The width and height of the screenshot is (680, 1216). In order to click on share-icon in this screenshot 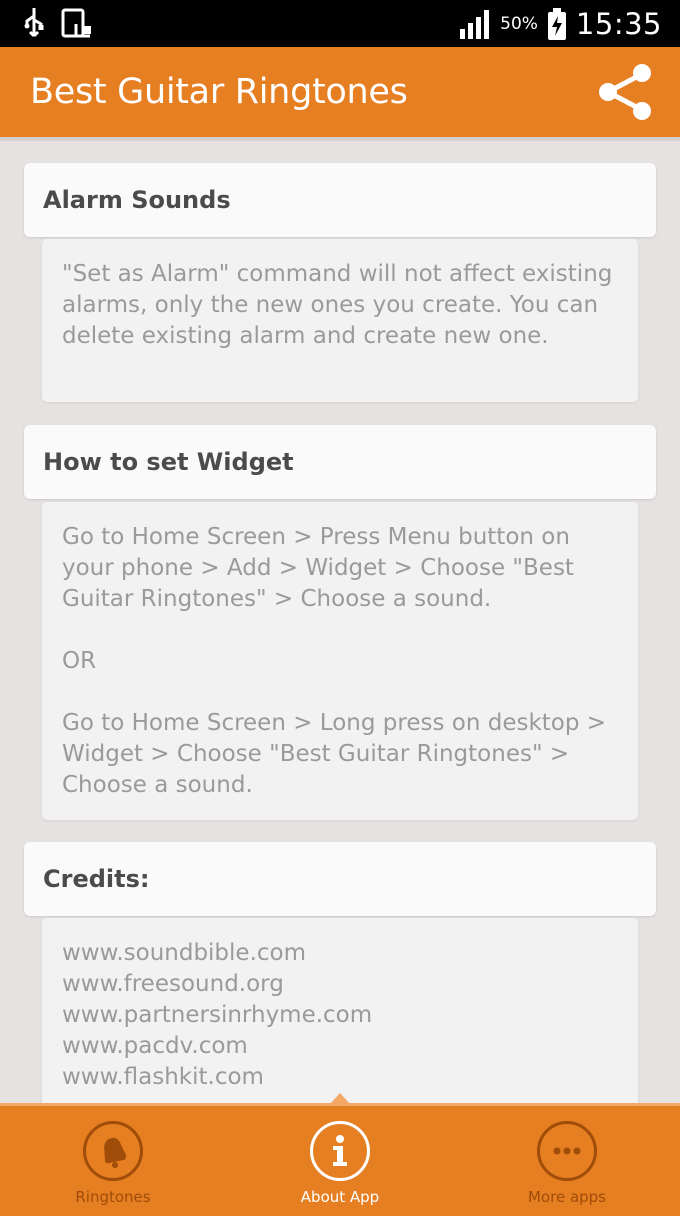, I will do `click(625, 92)`.